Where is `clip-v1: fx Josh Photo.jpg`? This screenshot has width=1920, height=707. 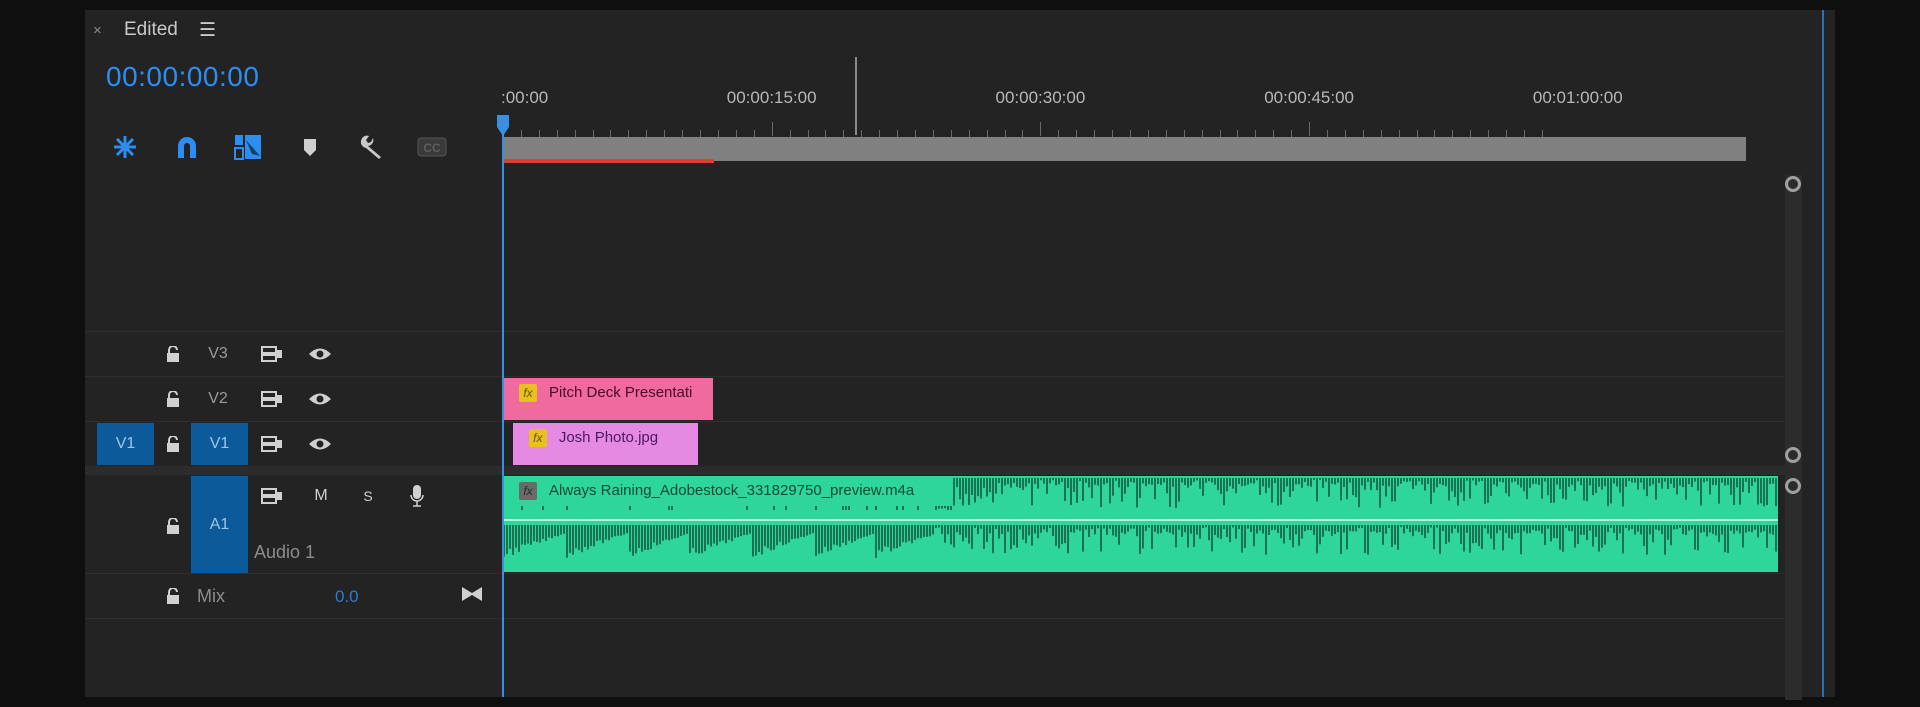
clip-v1: fx Josh Photo.jpg is located at coordinates (605, 444).